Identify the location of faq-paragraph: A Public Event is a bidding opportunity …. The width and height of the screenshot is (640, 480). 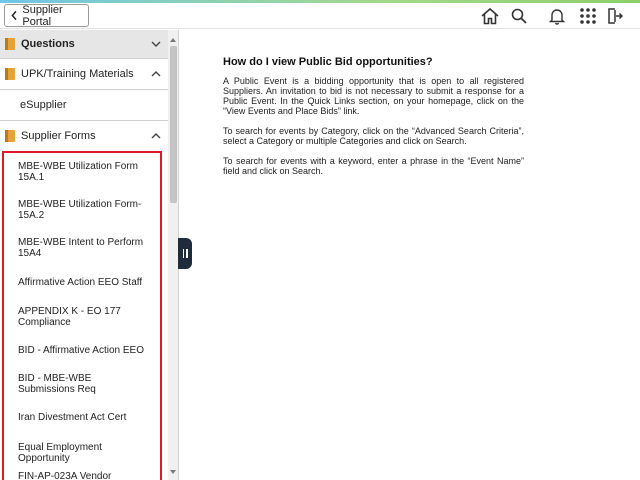
(373, 96).